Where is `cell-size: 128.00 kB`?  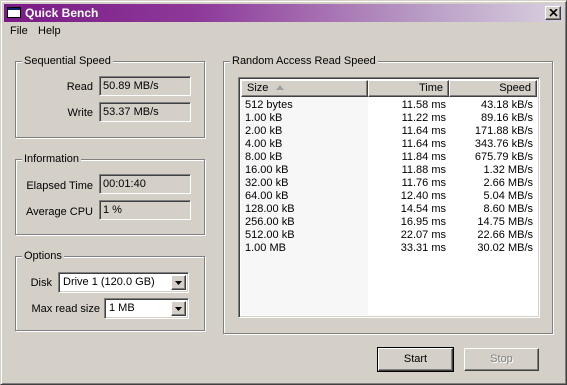
cell-size: 128.00 kB is located at coordinates (270, 209).